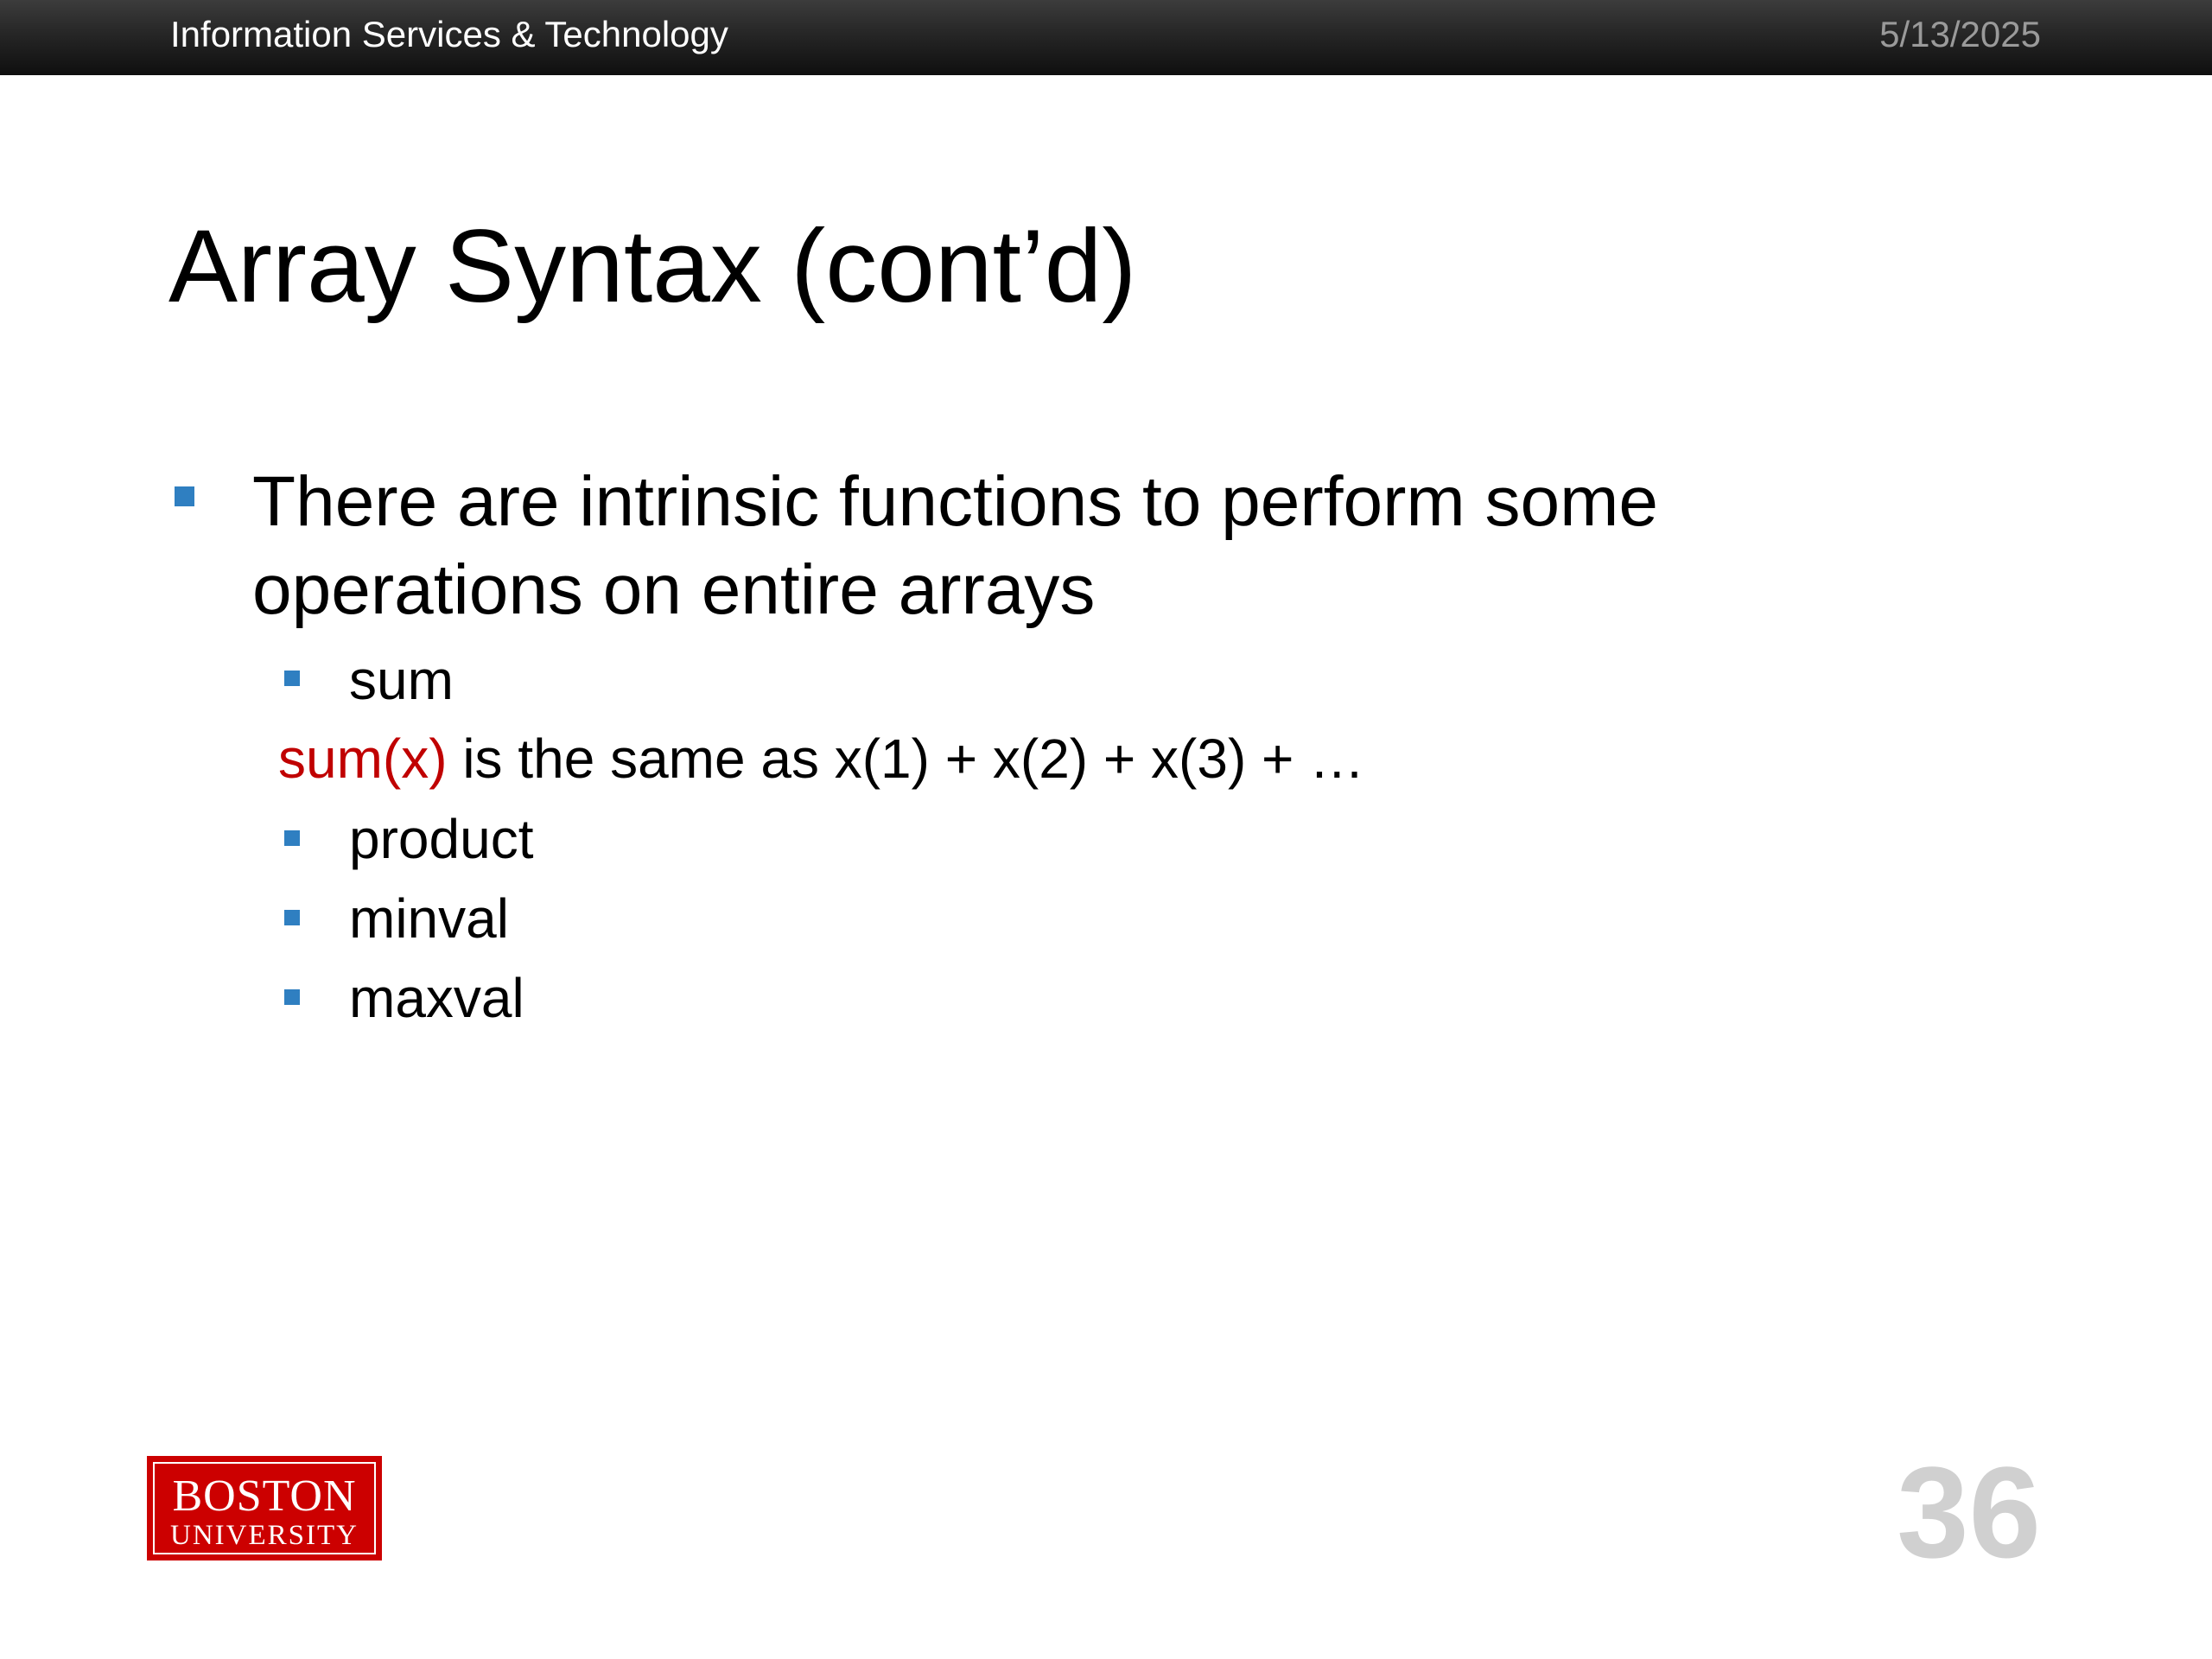 This screenshot has width=2212, height=1659. I want to click on header-organization: Information Services & Technology, so click(449, 34).